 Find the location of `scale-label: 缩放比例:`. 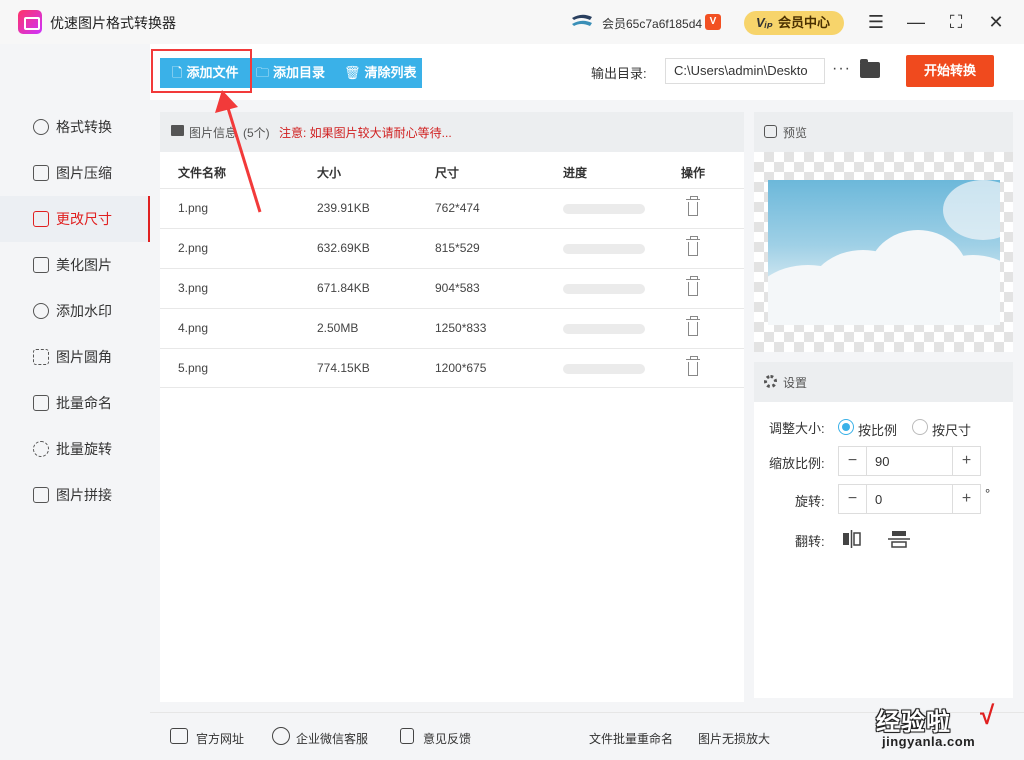

scale-label: 缩放比例: is located at coordinates (797, 463).